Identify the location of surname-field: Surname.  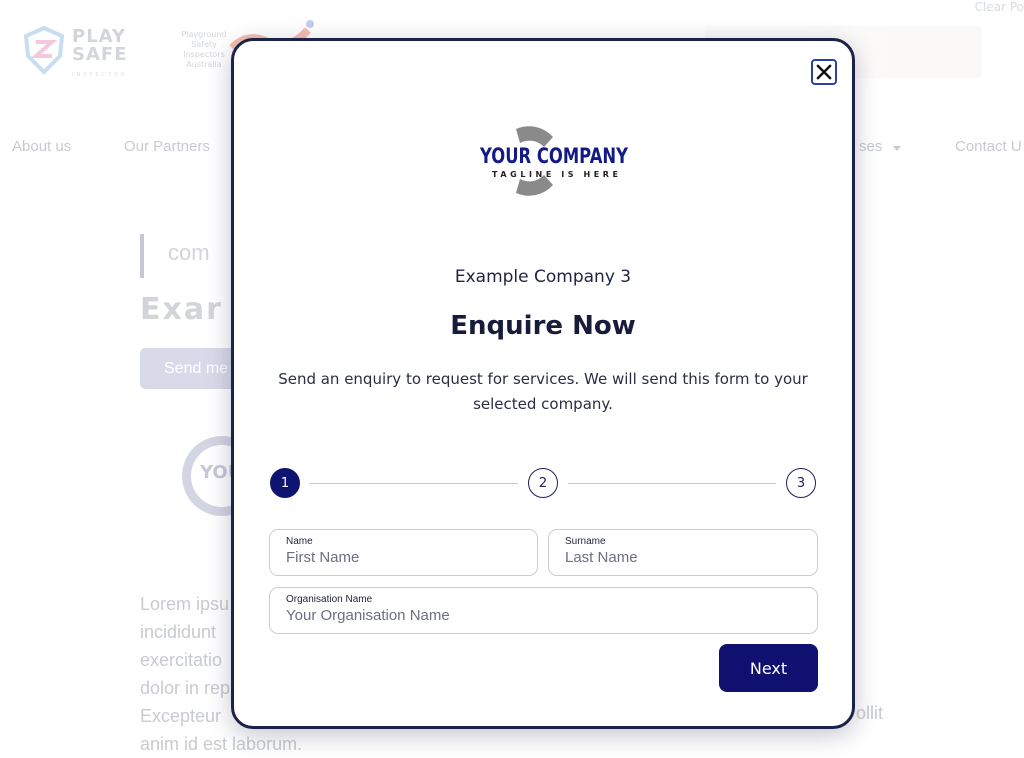
(683, 552).